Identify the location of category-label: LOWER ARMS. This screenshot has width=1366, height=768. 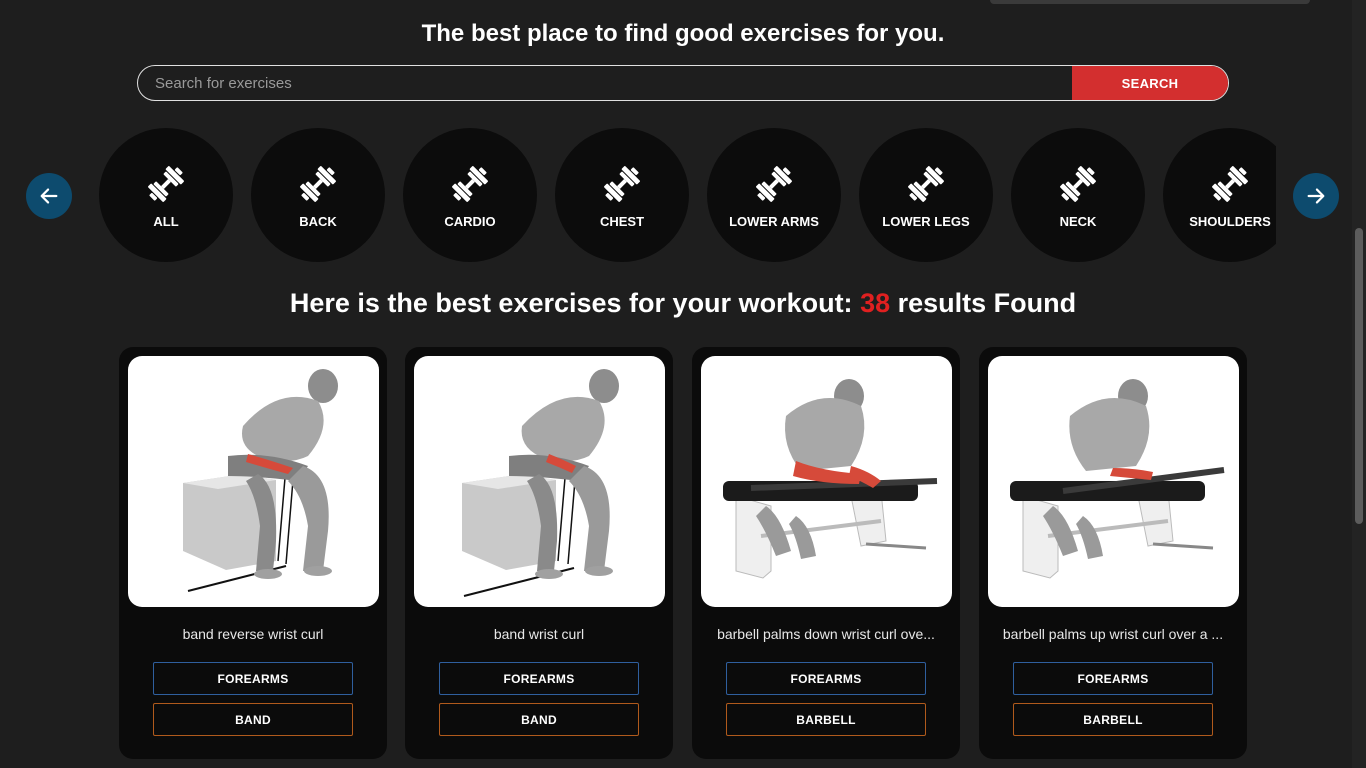
(774, 221).